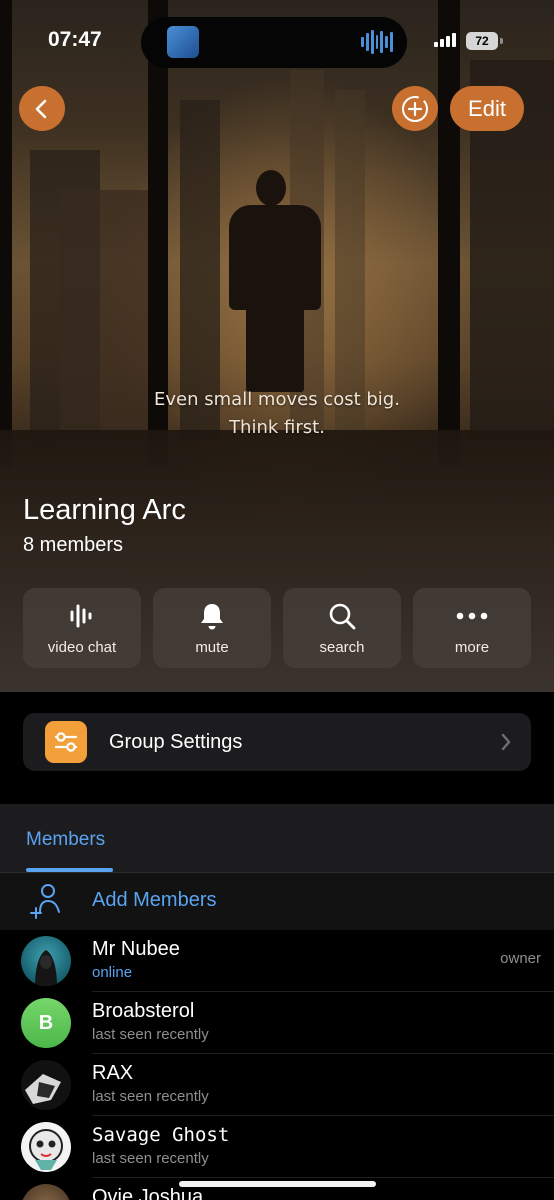 The image size is (554, 1200). Describe the element at coordinates (472, 616) in the screenshot. I see `more-dots-icon` at that location.